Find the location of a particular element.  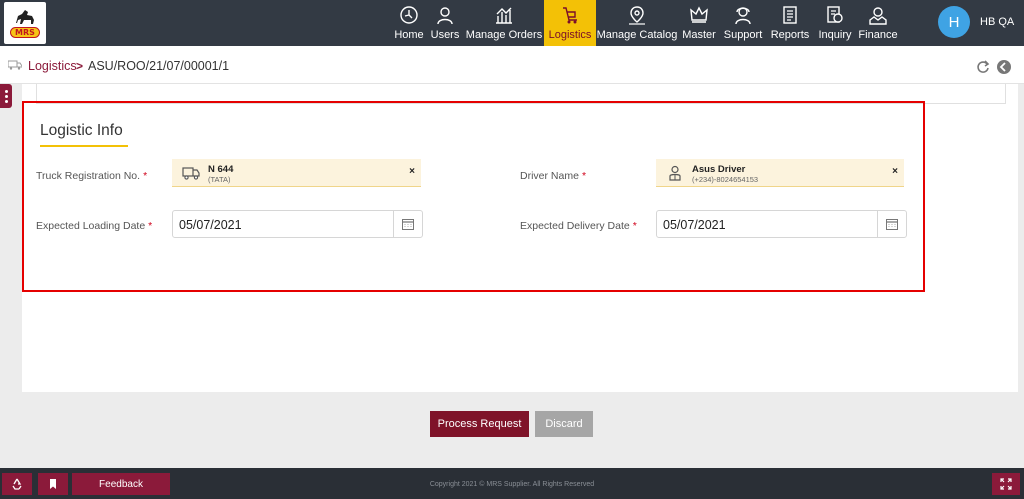

mrs-logo: MRS is located at coordinates (25, 23).